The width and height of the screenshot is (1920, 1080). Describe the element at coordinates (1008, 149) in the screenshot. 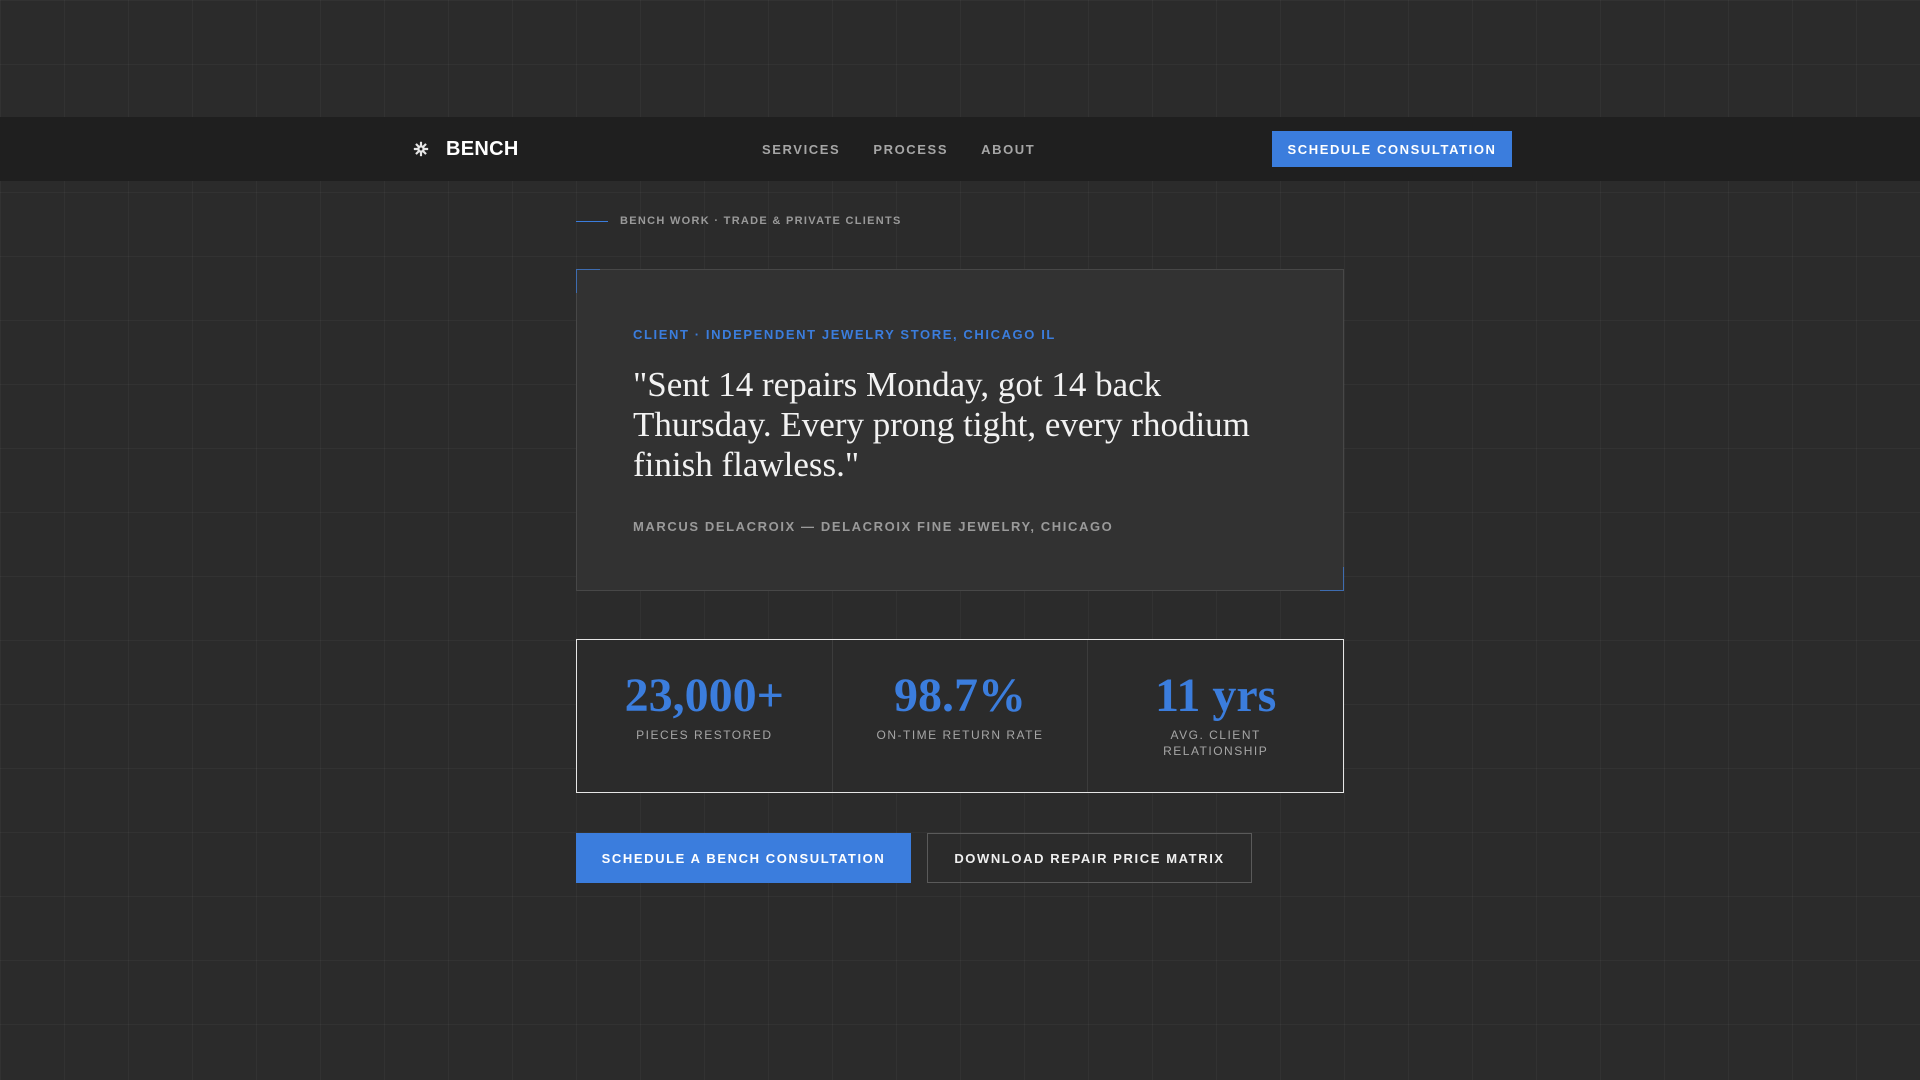

I see `nav-link-about: ABOUT` at that location.